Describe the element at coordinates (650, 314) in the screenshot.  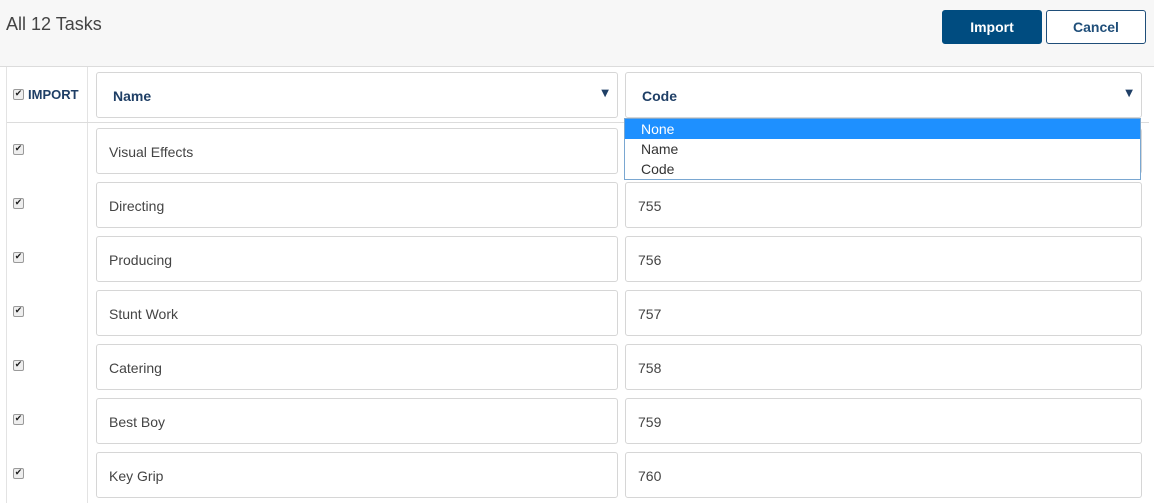
I see `task-code-value: 757` at that location.